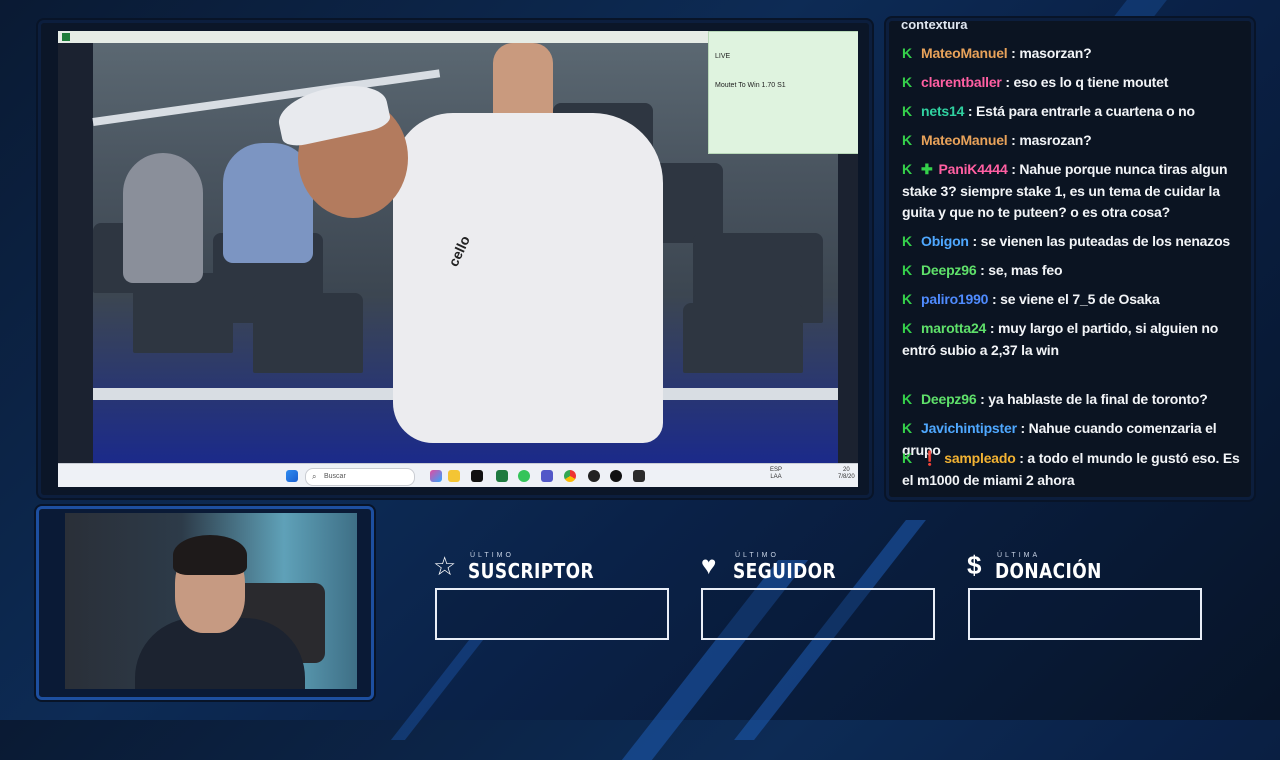 Image resolution: width=1280 pixels, height=760 pixels. What do you see at coordinates (163, 218) in the screenshot?
I see `spectator` at bounding box center [163, 218].